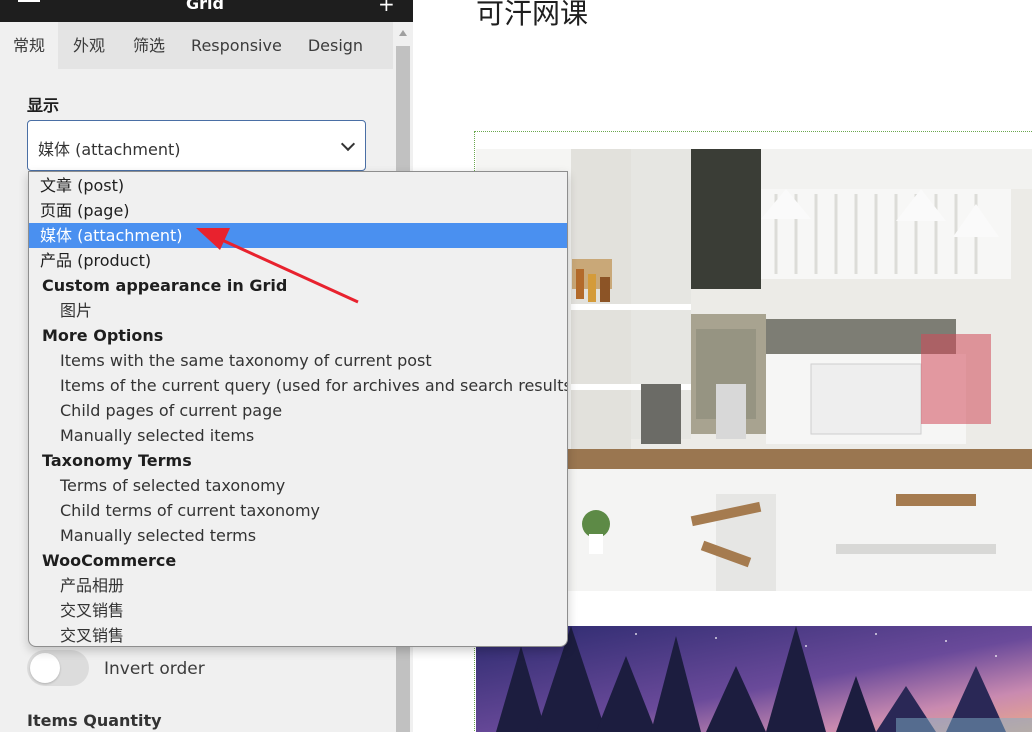 The height and width of the screenshot is (732, 1032). What do you see at coordinates (298, 610) in the screenshot?
I see `option-cross-sells: 交叉销售` at bounding box center [298, 610].